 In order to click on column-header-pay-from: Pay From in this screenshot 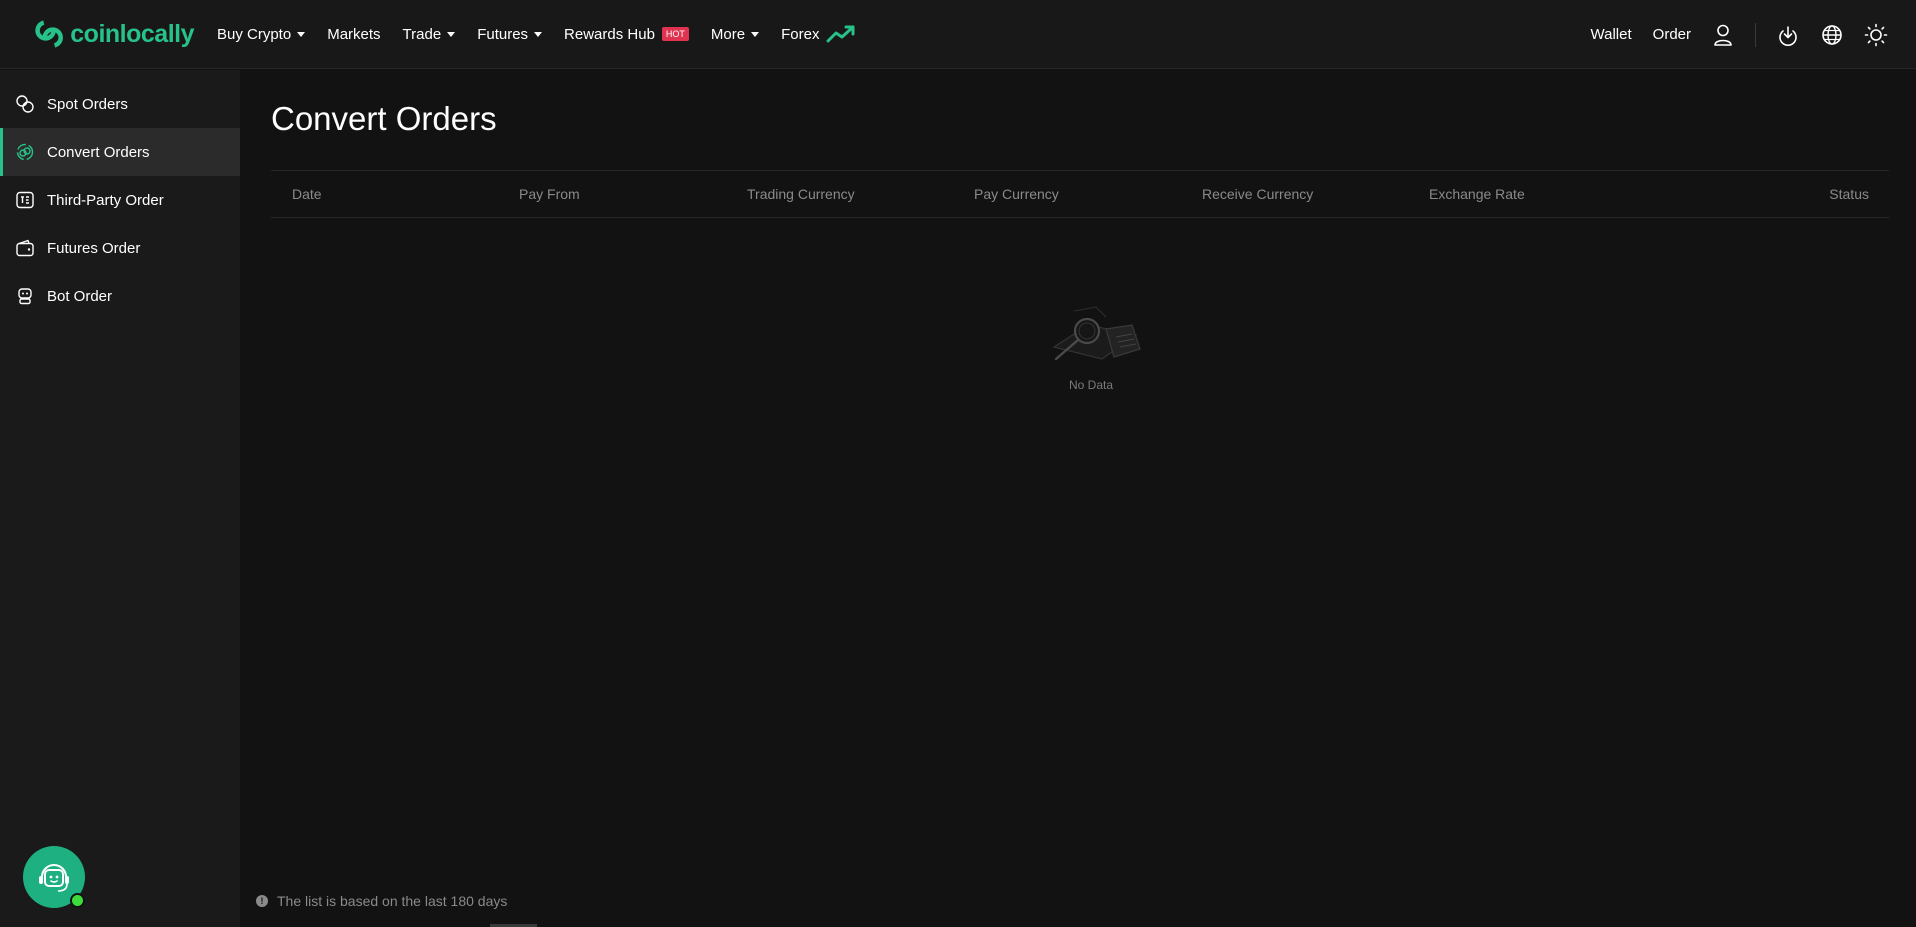, I will do `click(549, 194)`.